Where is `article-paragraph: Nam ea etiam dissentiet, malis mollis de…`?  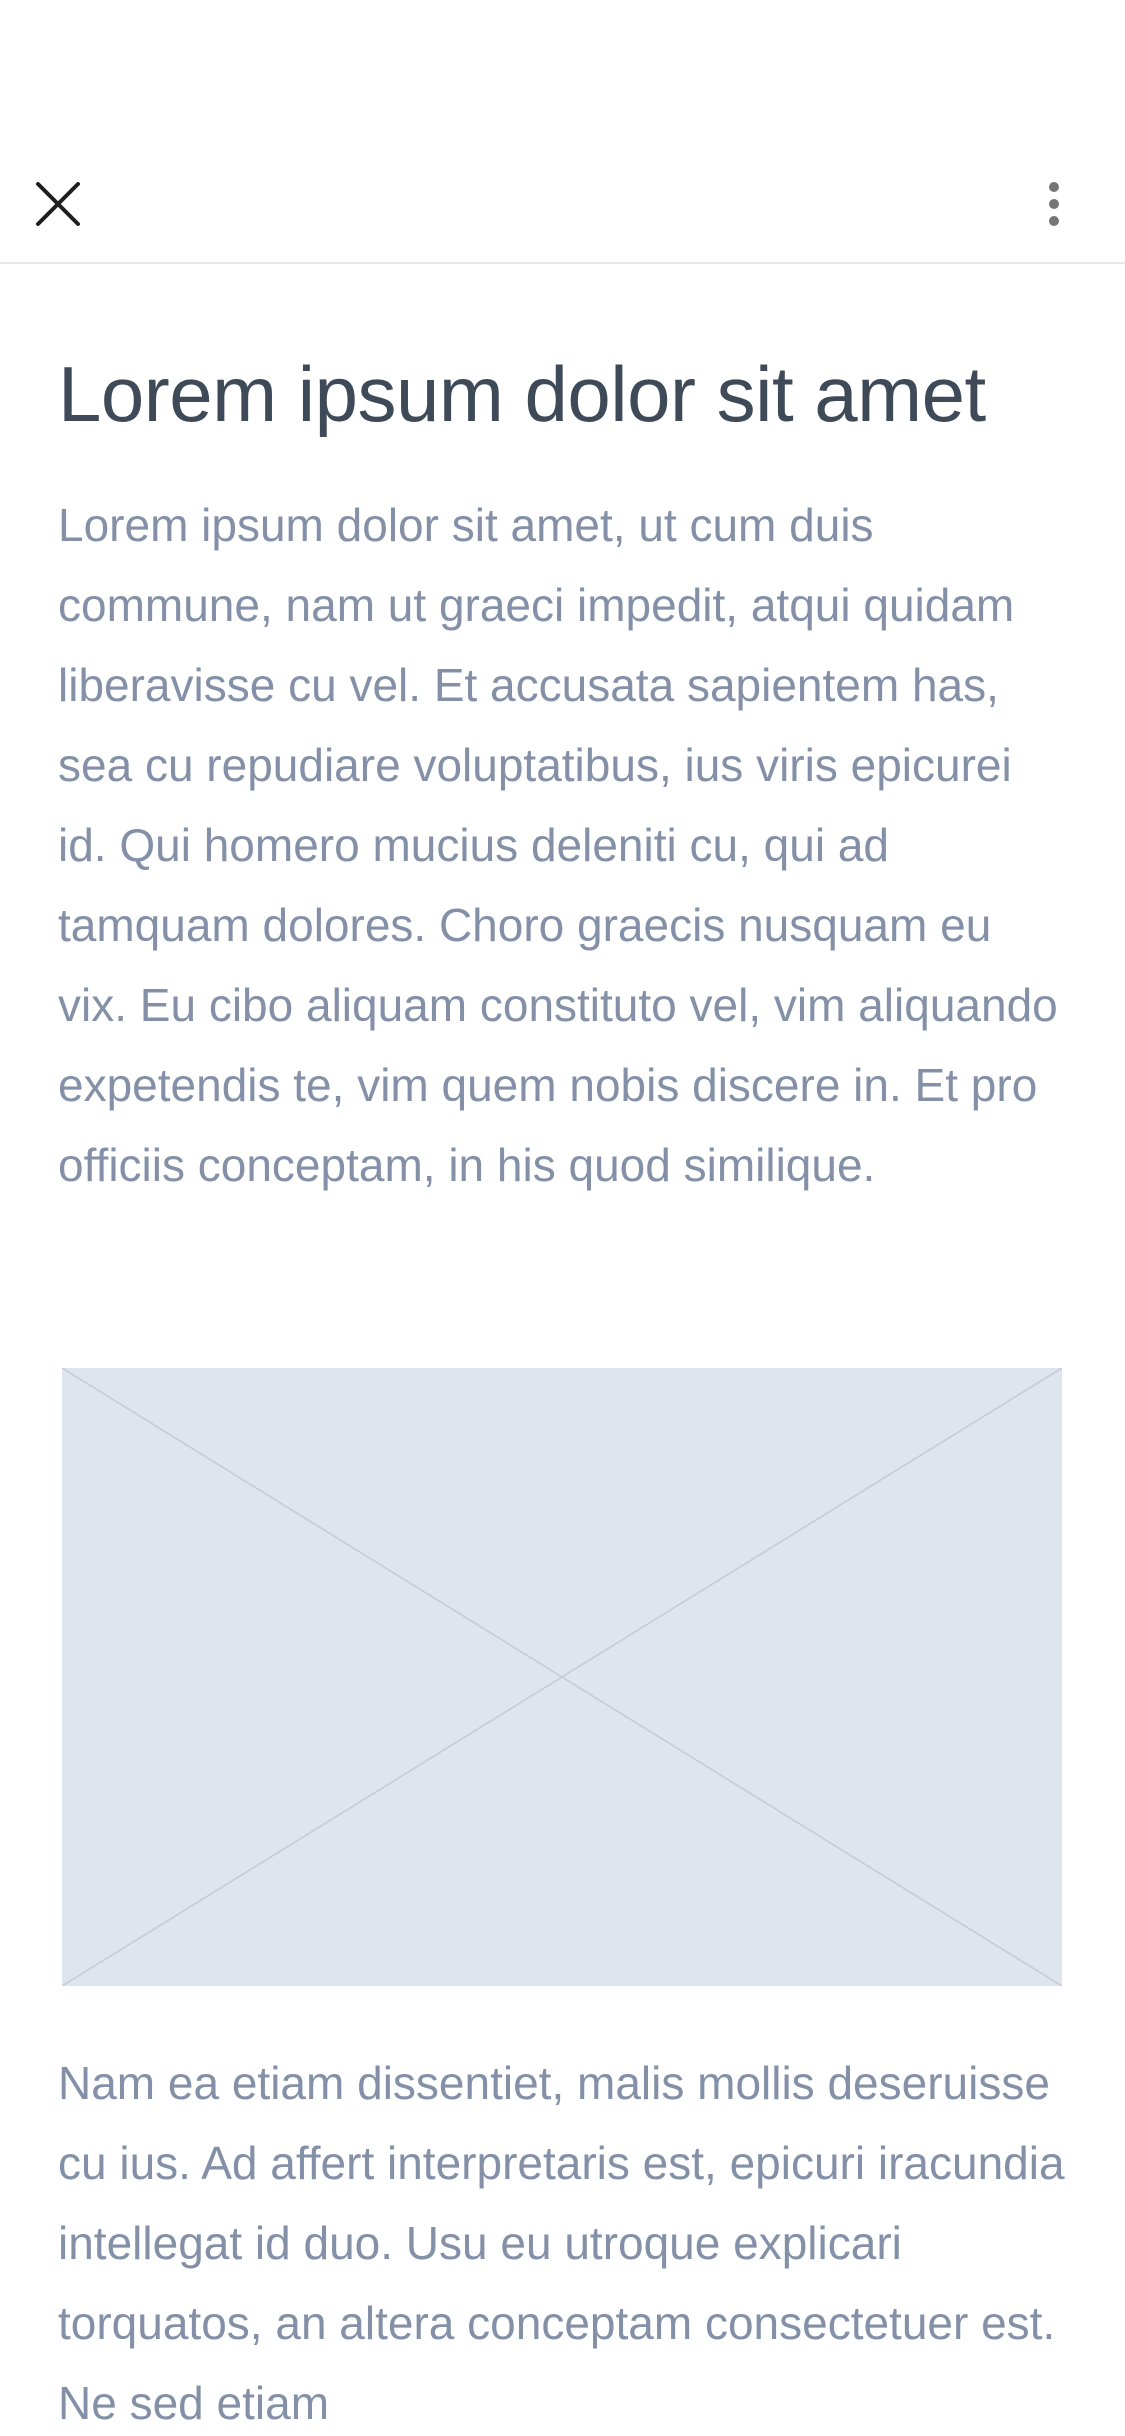
article-paragraph: Nam ea etiam dissentiet, malis mollis de… is located at coordinates (561, 2243).